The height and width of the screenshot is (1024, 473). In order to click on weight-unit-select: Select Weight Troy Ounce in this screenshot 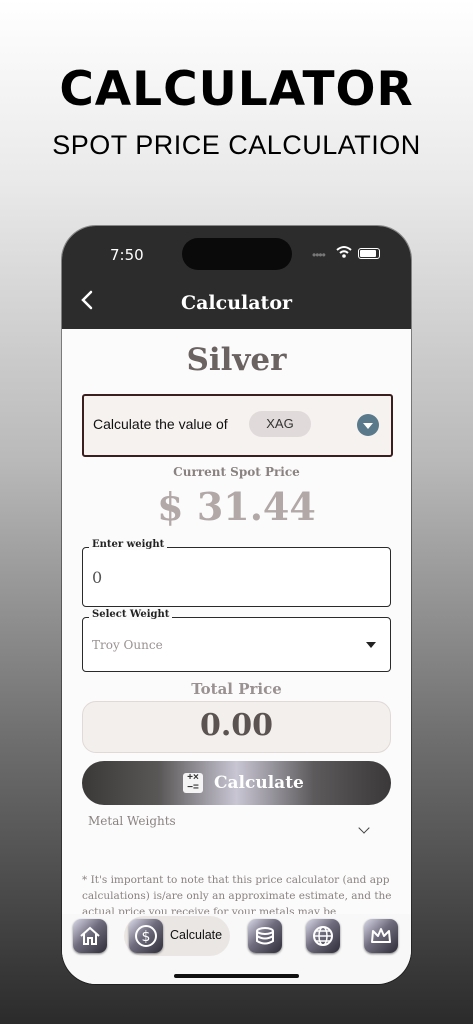, I will do `click(236, 640)`.